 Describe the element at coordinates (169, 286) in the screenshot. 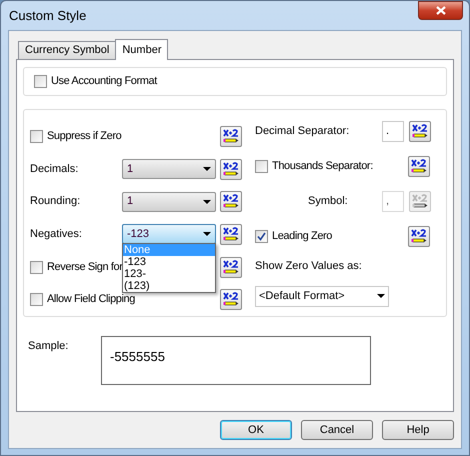

I see `dropdown-option: (123)` at that location.